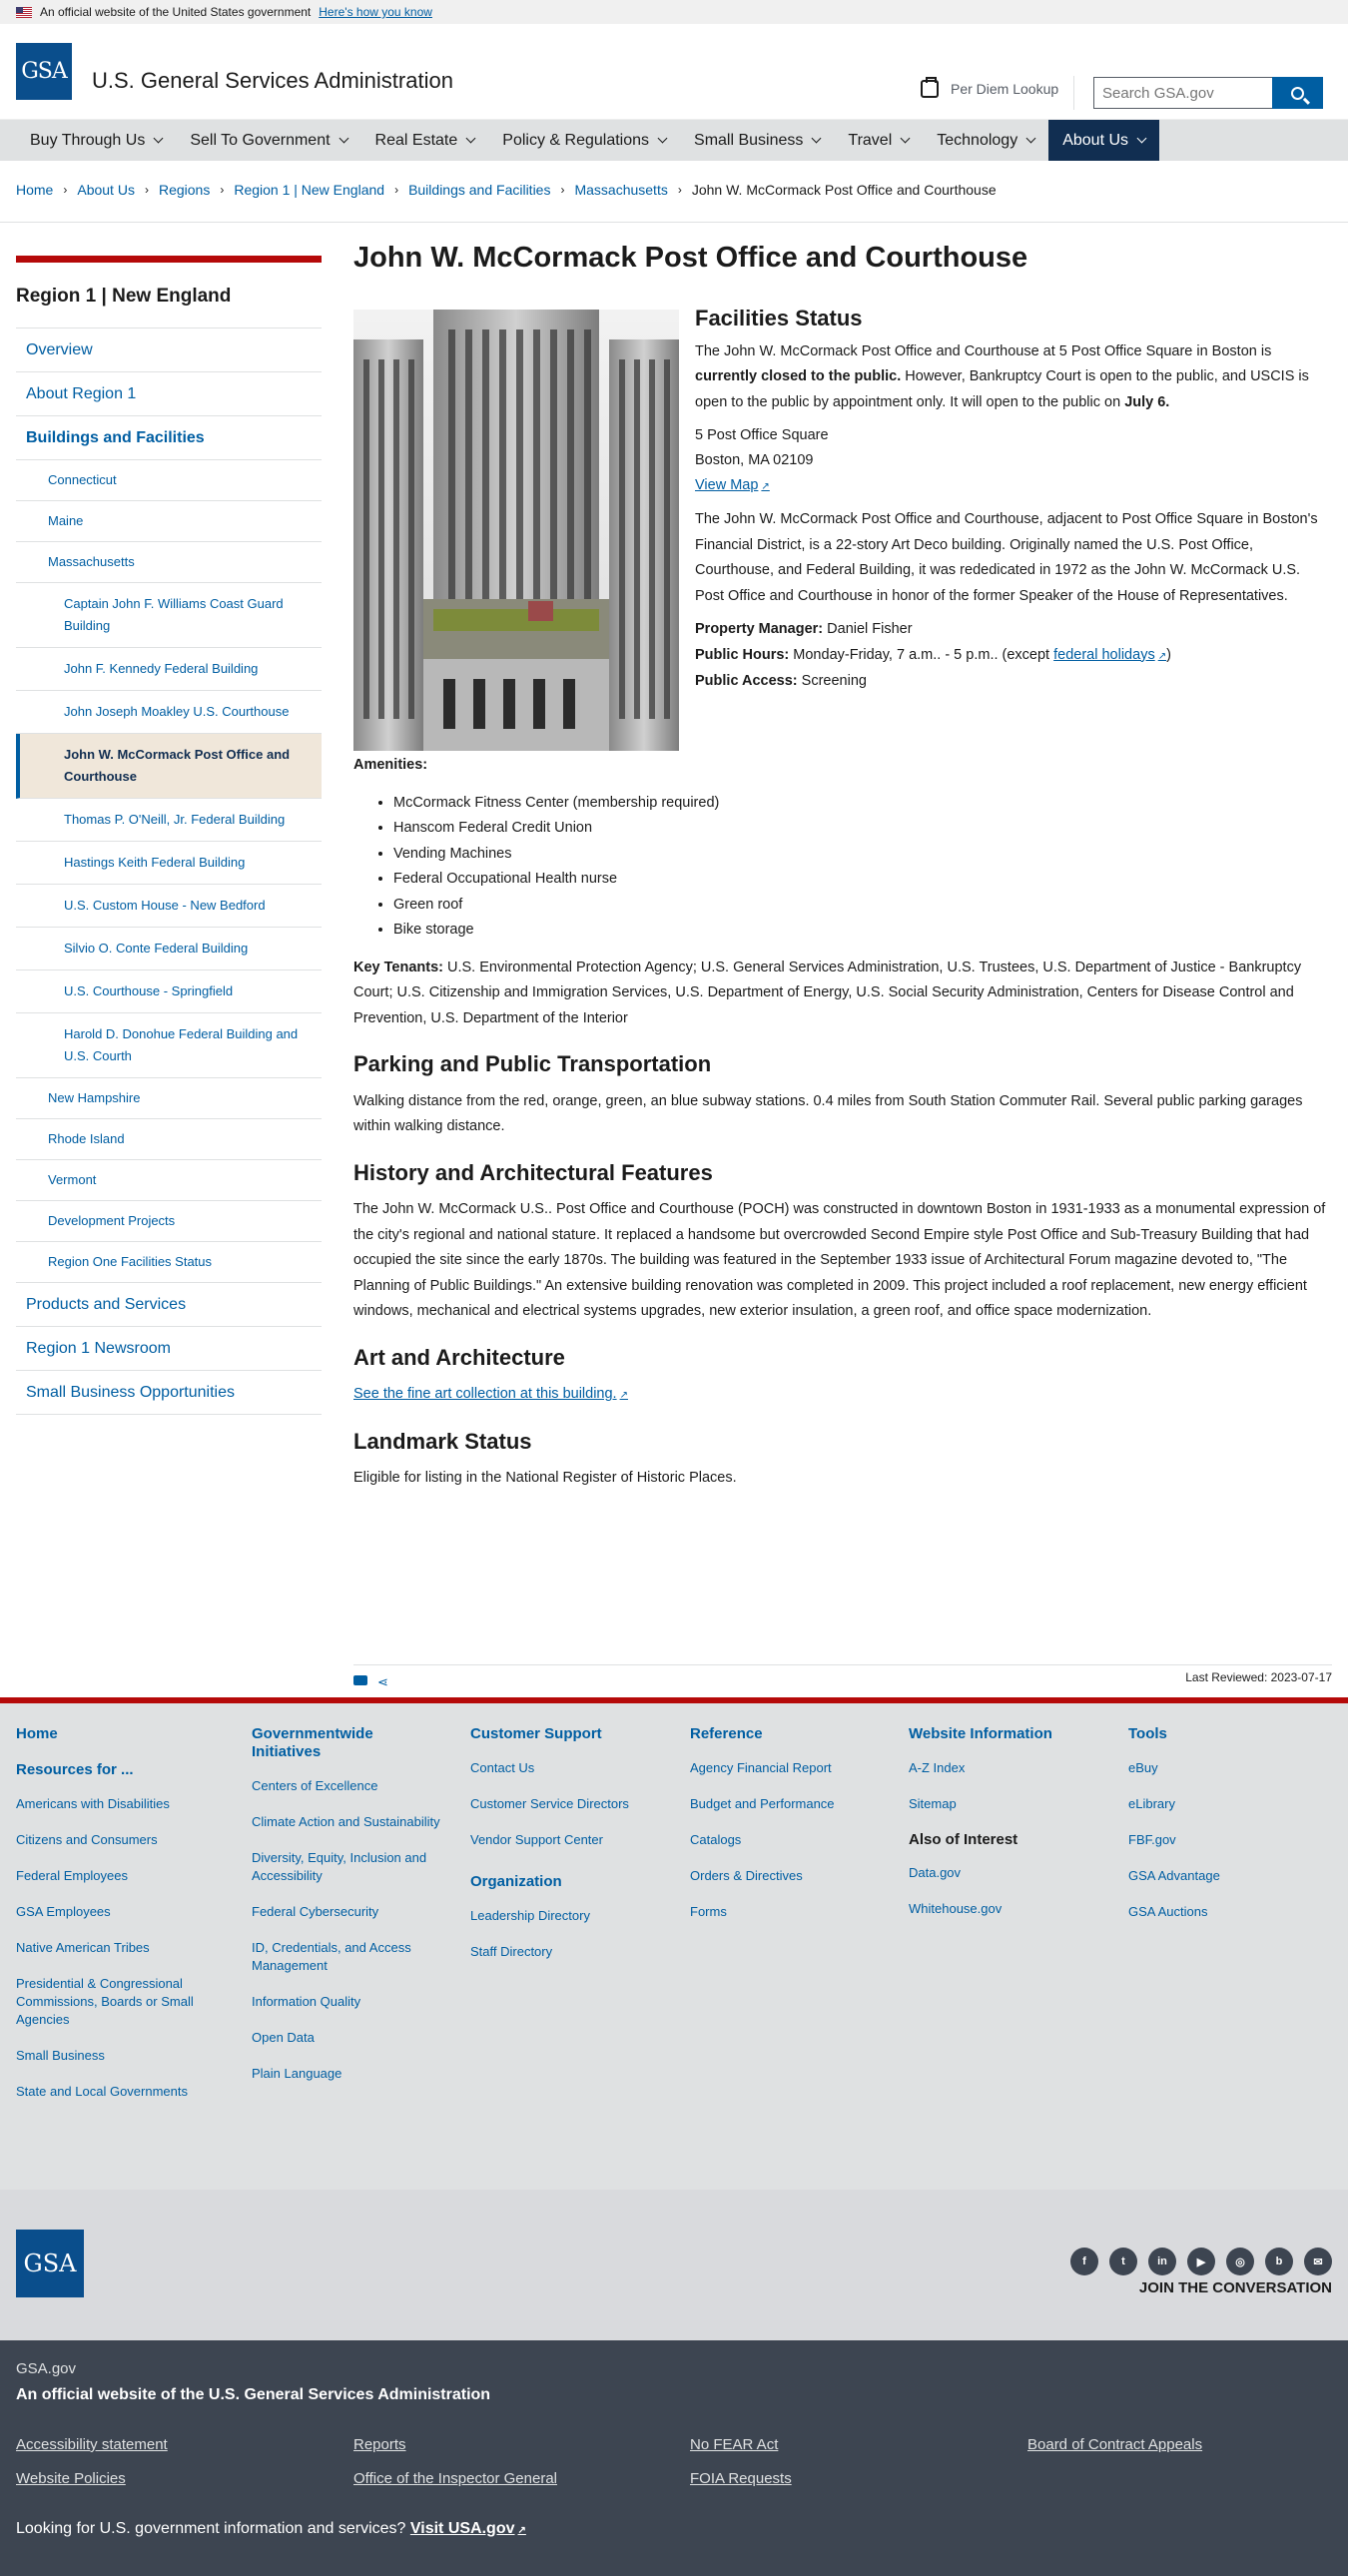 Image resolution: width=1348 pixels, height=2576 pixels. I want to click on sidebar-item-u-s-courthouse-springfield: U.S. Courthouse - Springfield, so click(169, 991).